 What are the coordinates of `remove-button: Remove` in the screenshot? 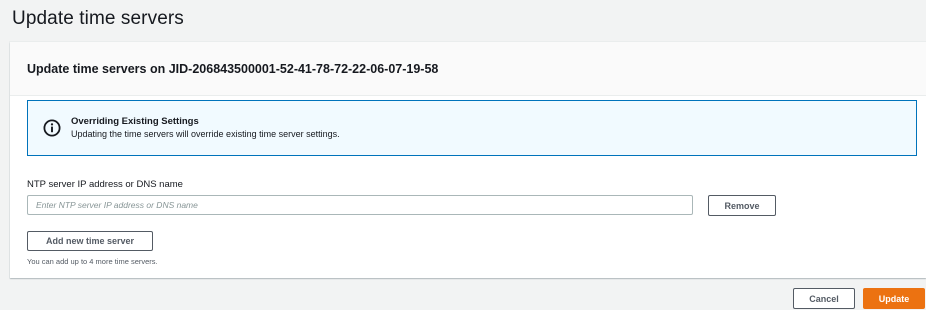 It's located at (742, 205).